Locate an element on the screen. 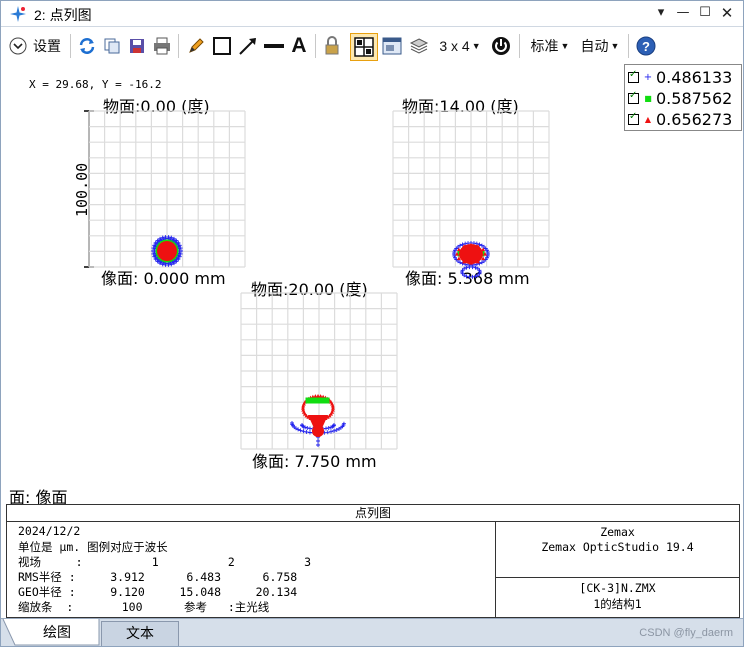  help-icon: ? is located at coordinates (646, 46).